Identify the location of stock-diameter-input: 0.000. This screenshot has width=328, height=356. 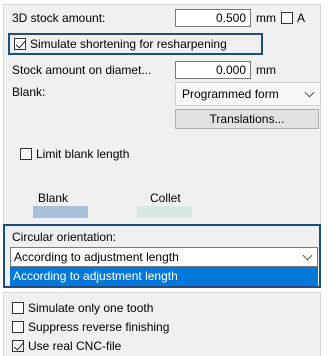
(213, 70).